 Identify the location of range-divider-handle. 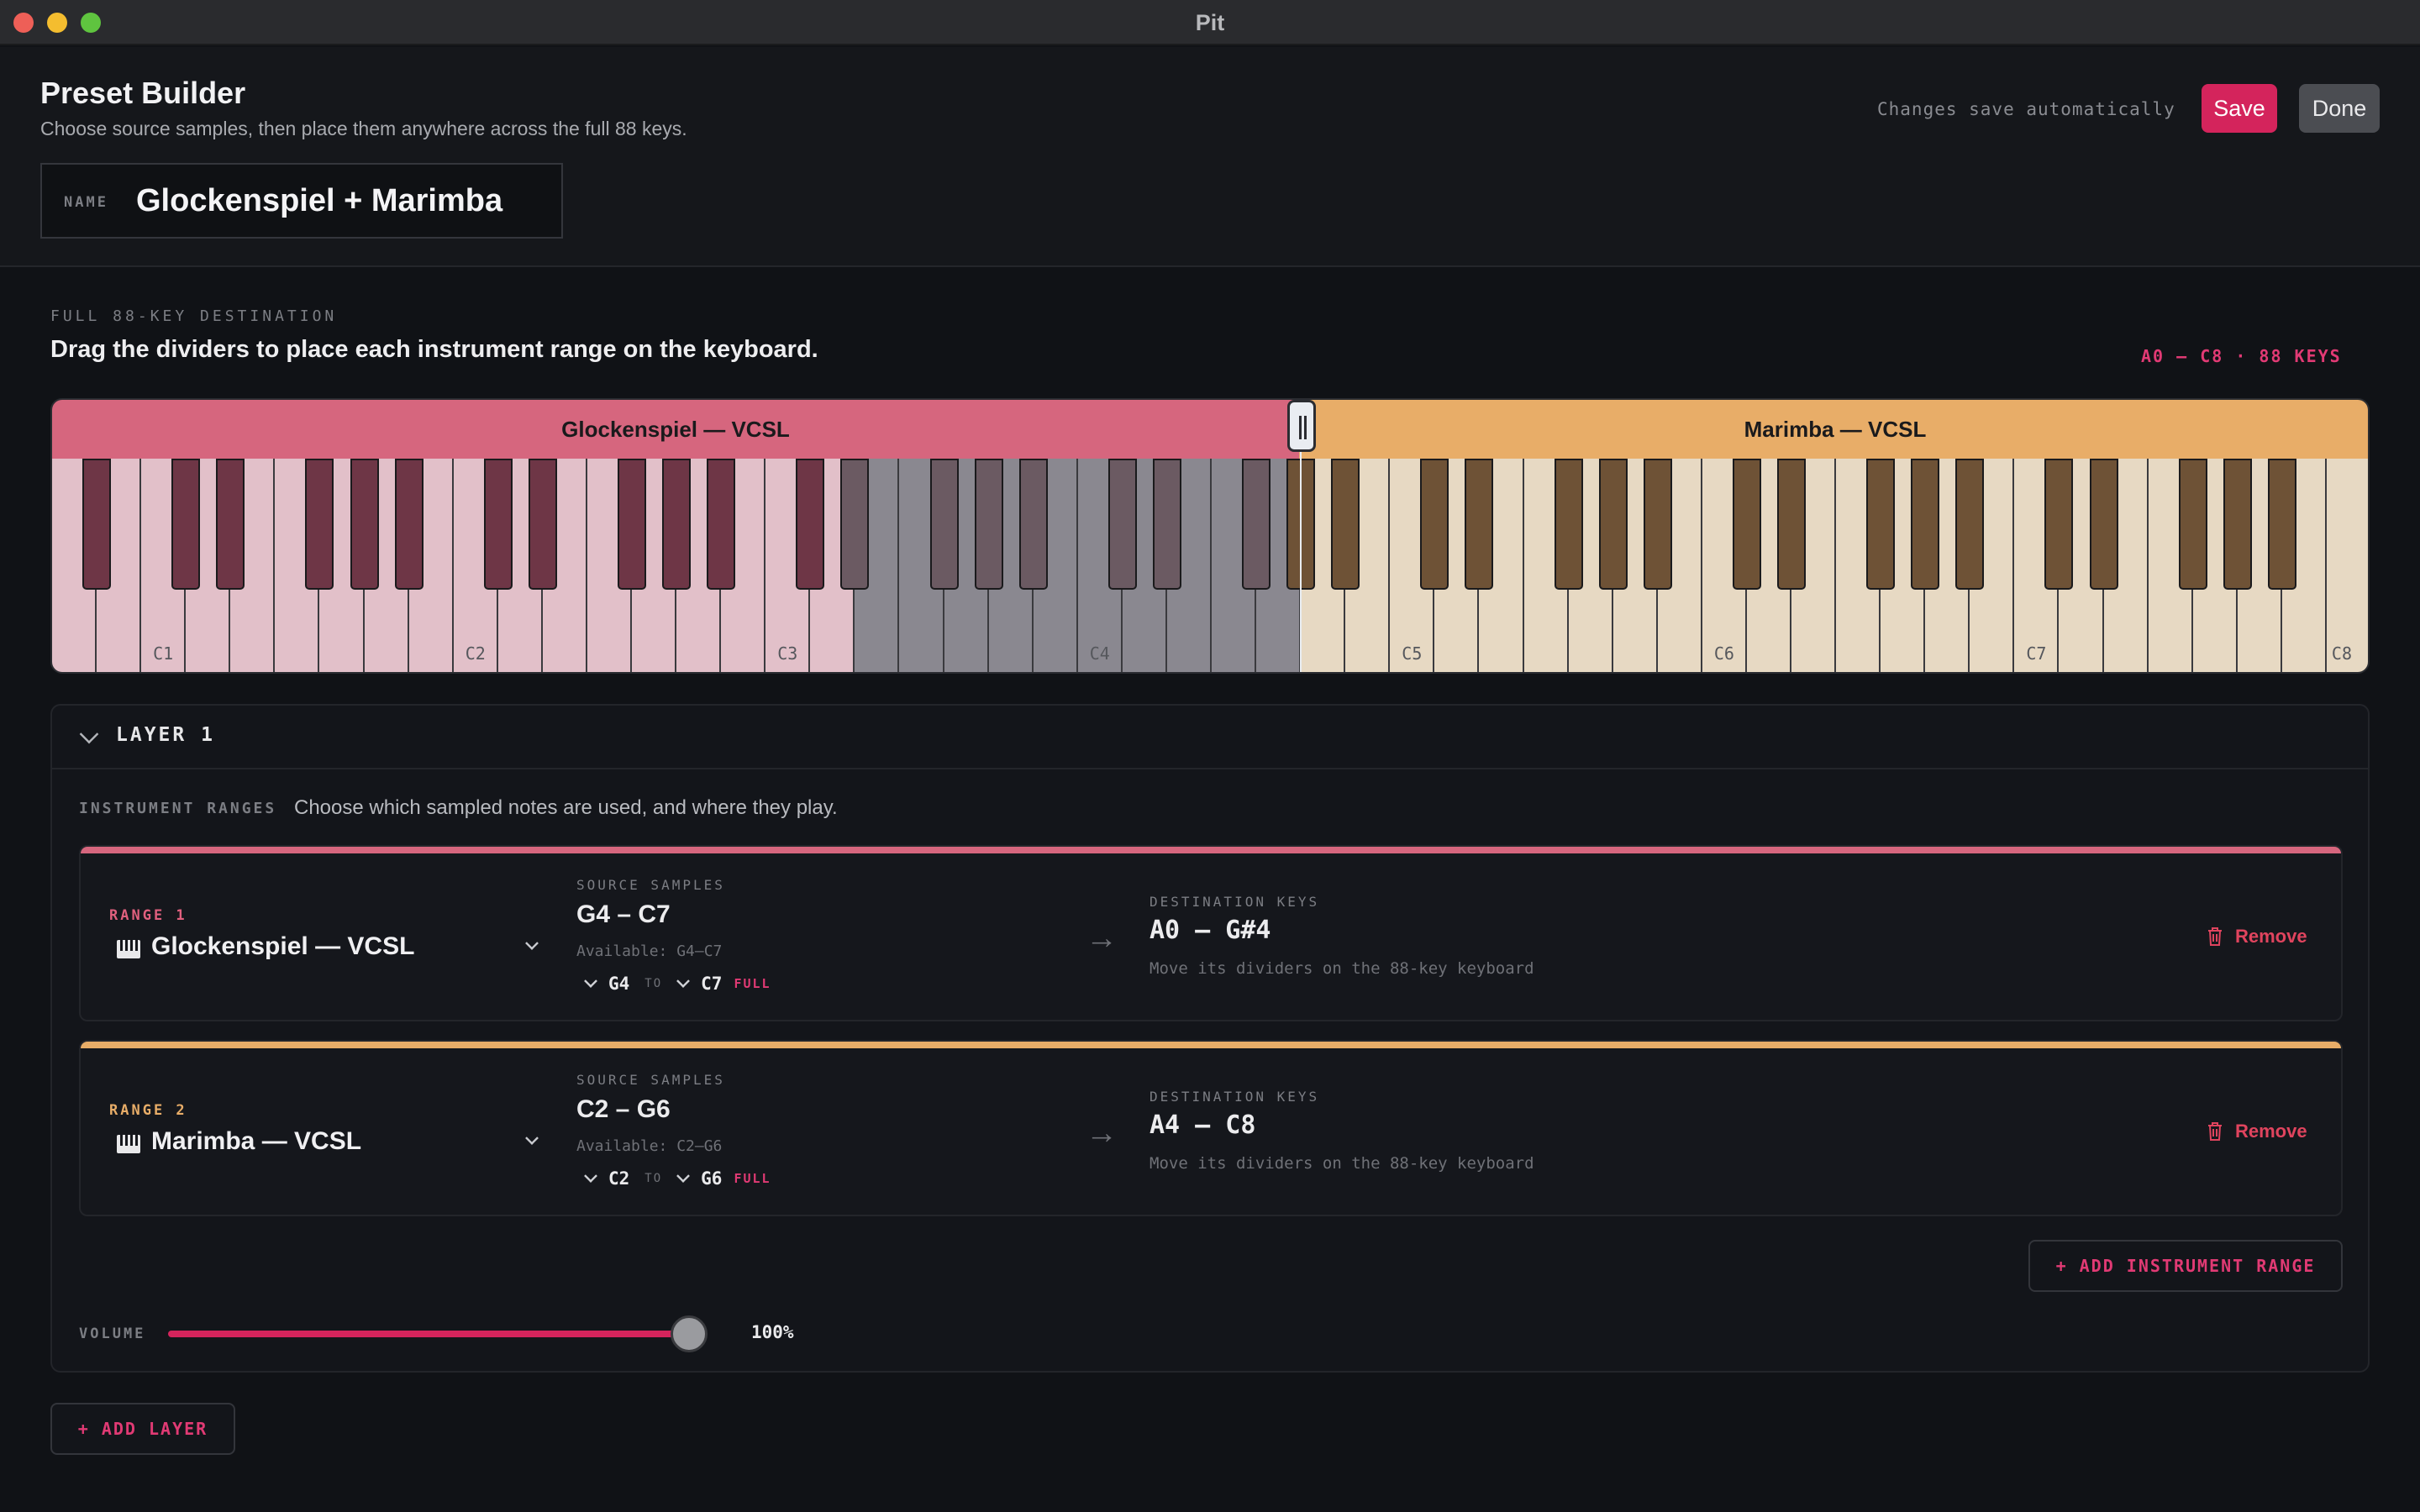
(1301, 426).